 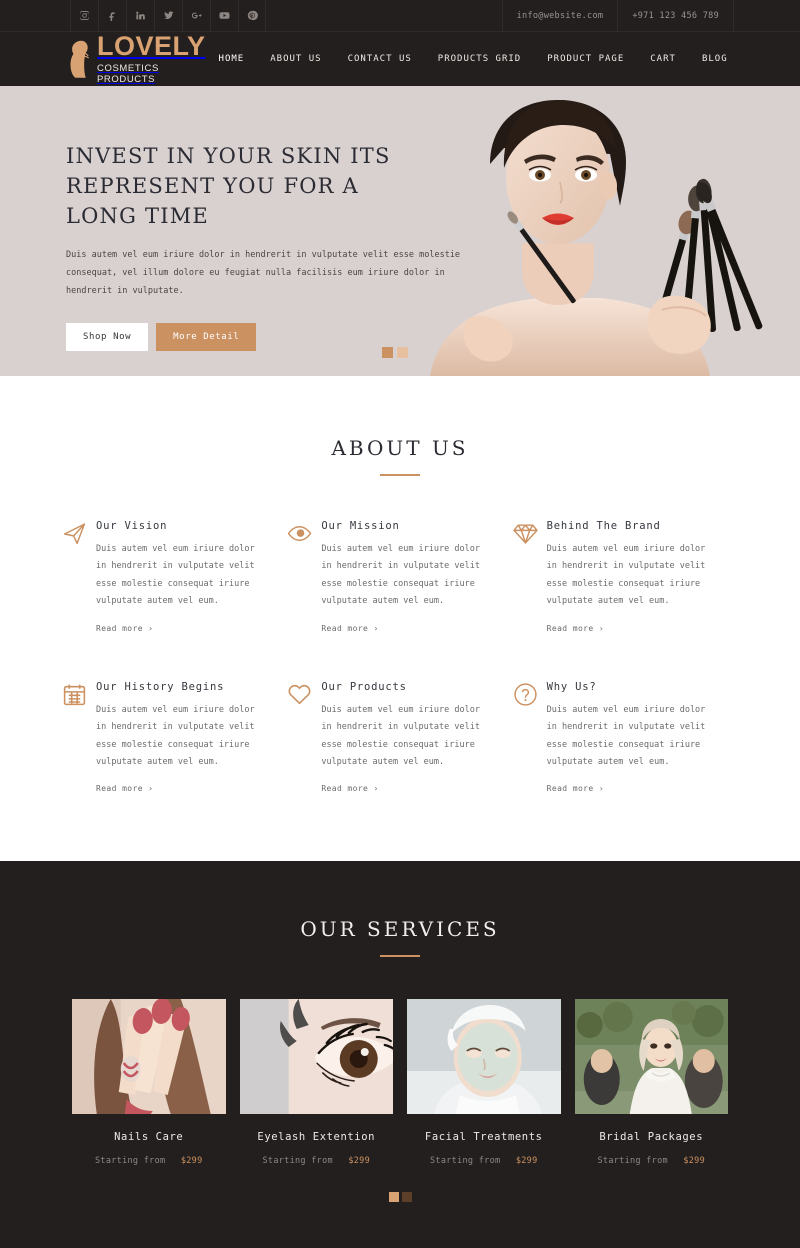 I want to click on social-link-pinterest, so click(x=252, y=15).